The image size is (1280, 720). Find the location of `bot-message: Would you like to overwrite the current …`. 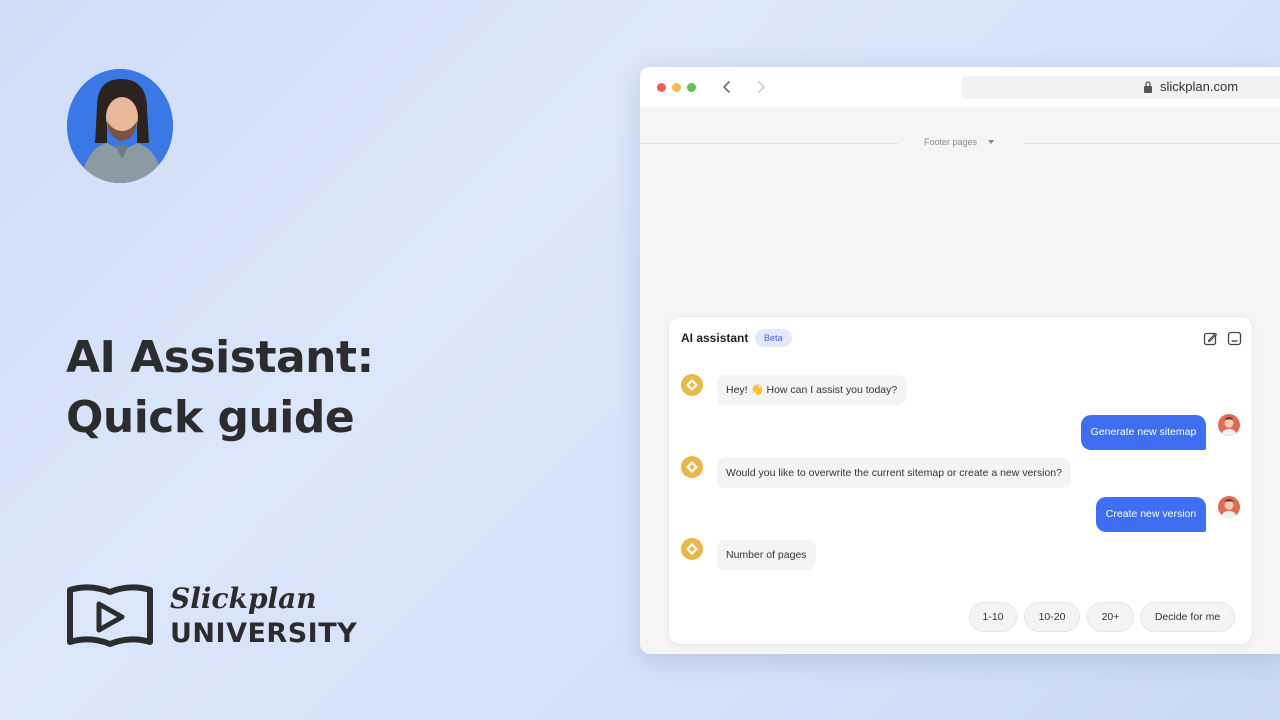

bot-message: Would you like to overwrite the current … is located at coordinates (894, 473).